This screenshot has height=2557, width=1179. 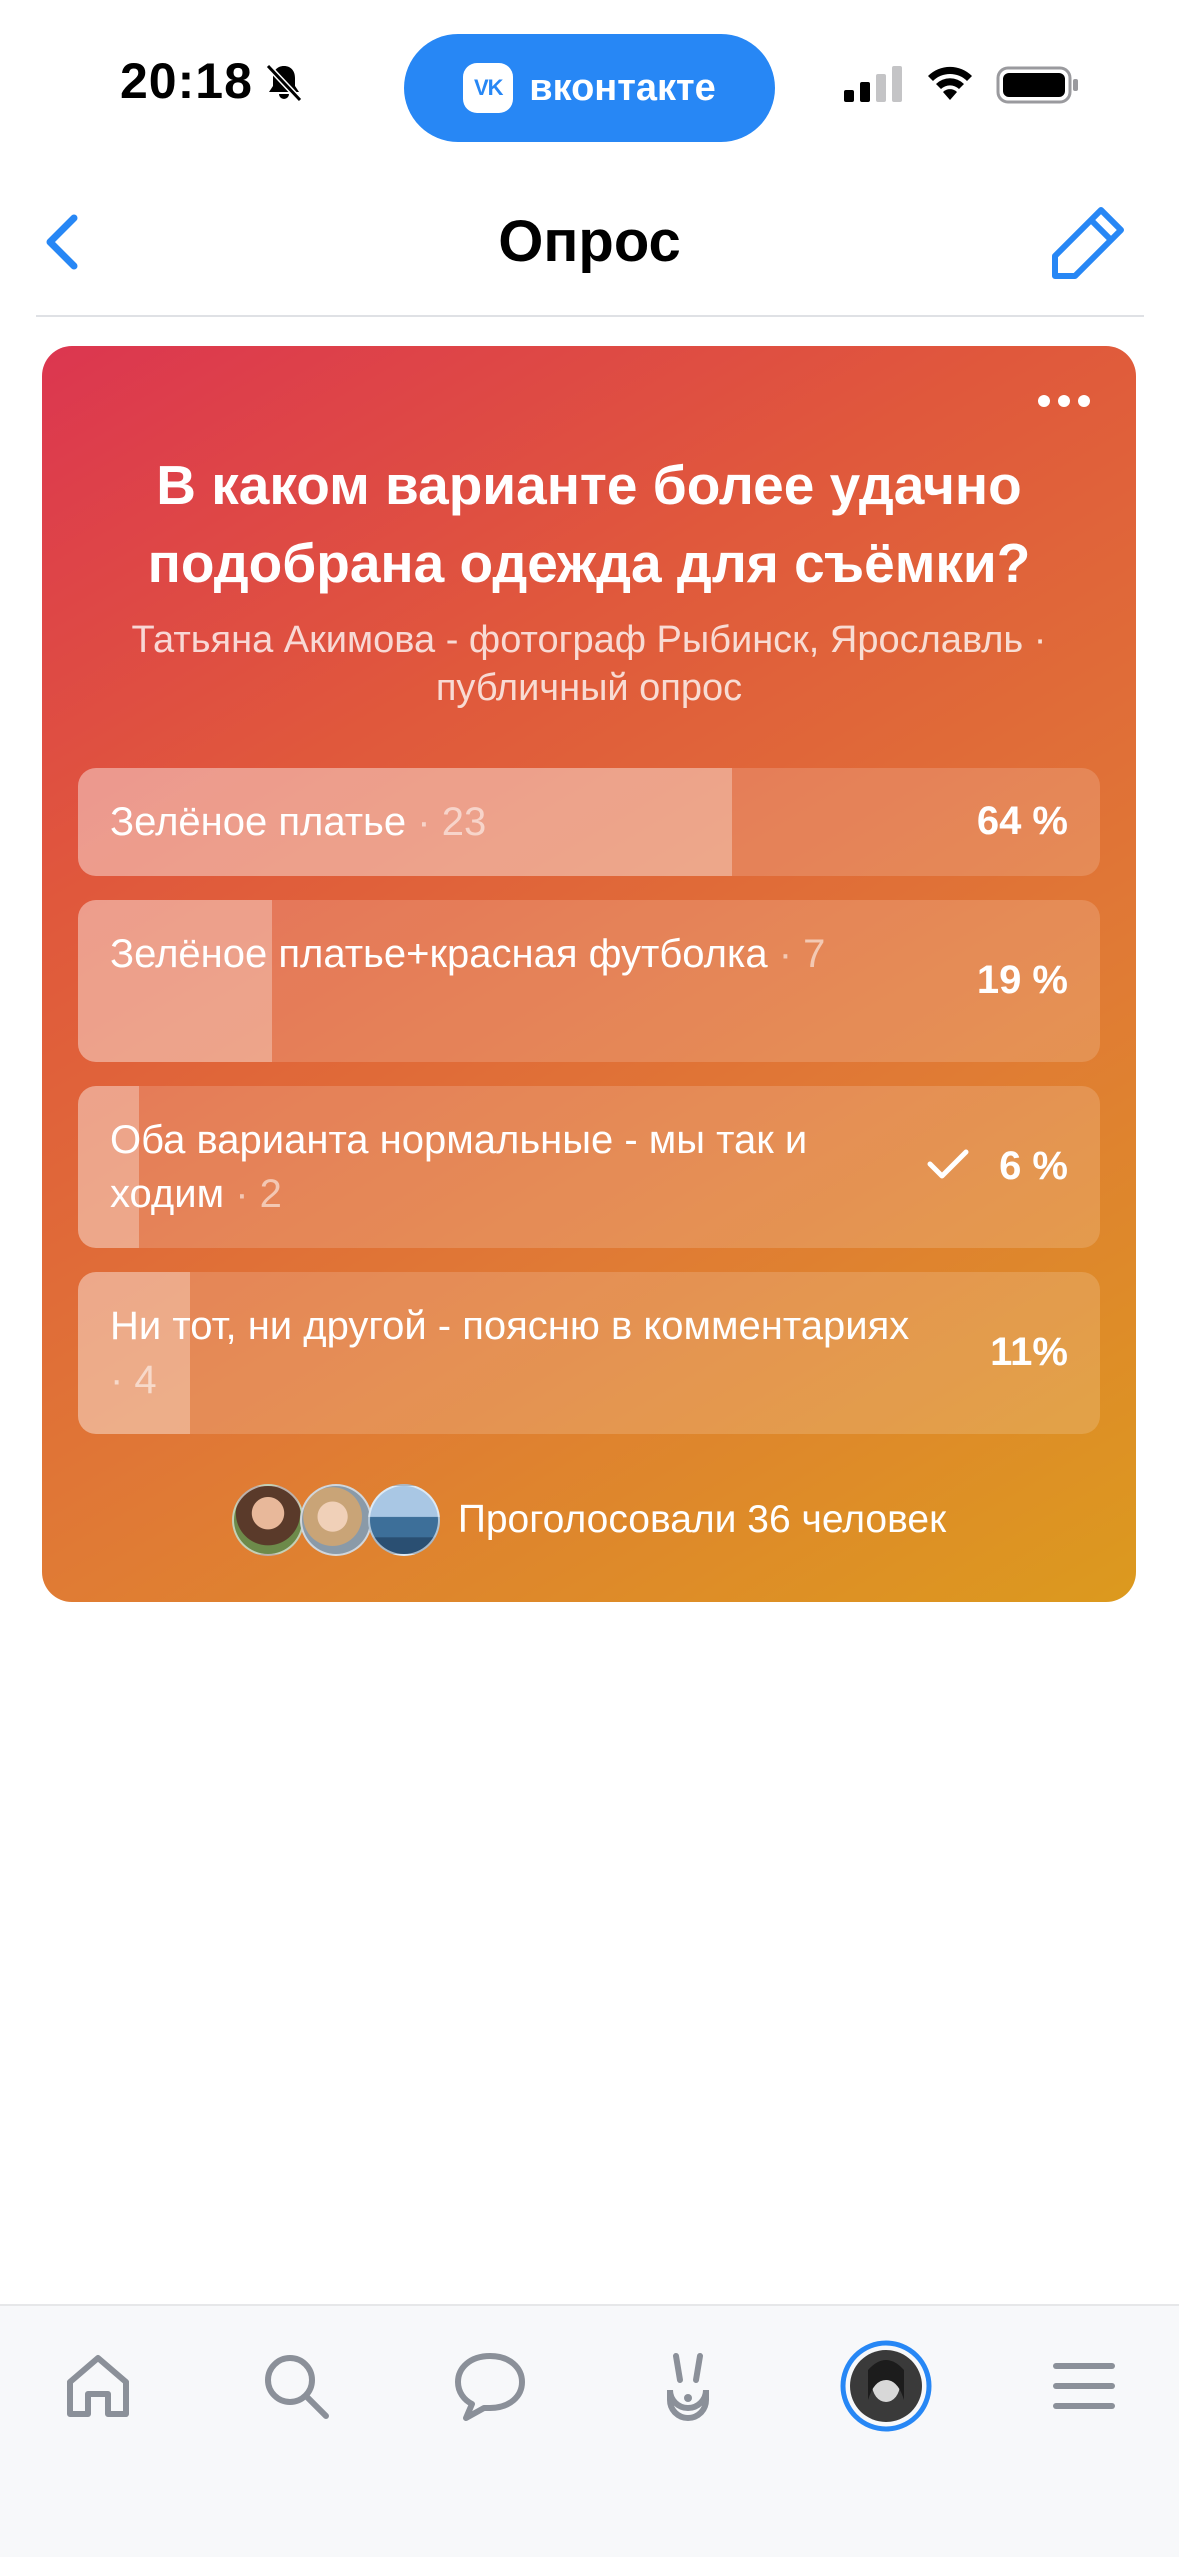 What do you see at coordinates (622, 87) in the screenshot?
I see `vk-pill-label: вконтакте` at bounding box center [622, 87].